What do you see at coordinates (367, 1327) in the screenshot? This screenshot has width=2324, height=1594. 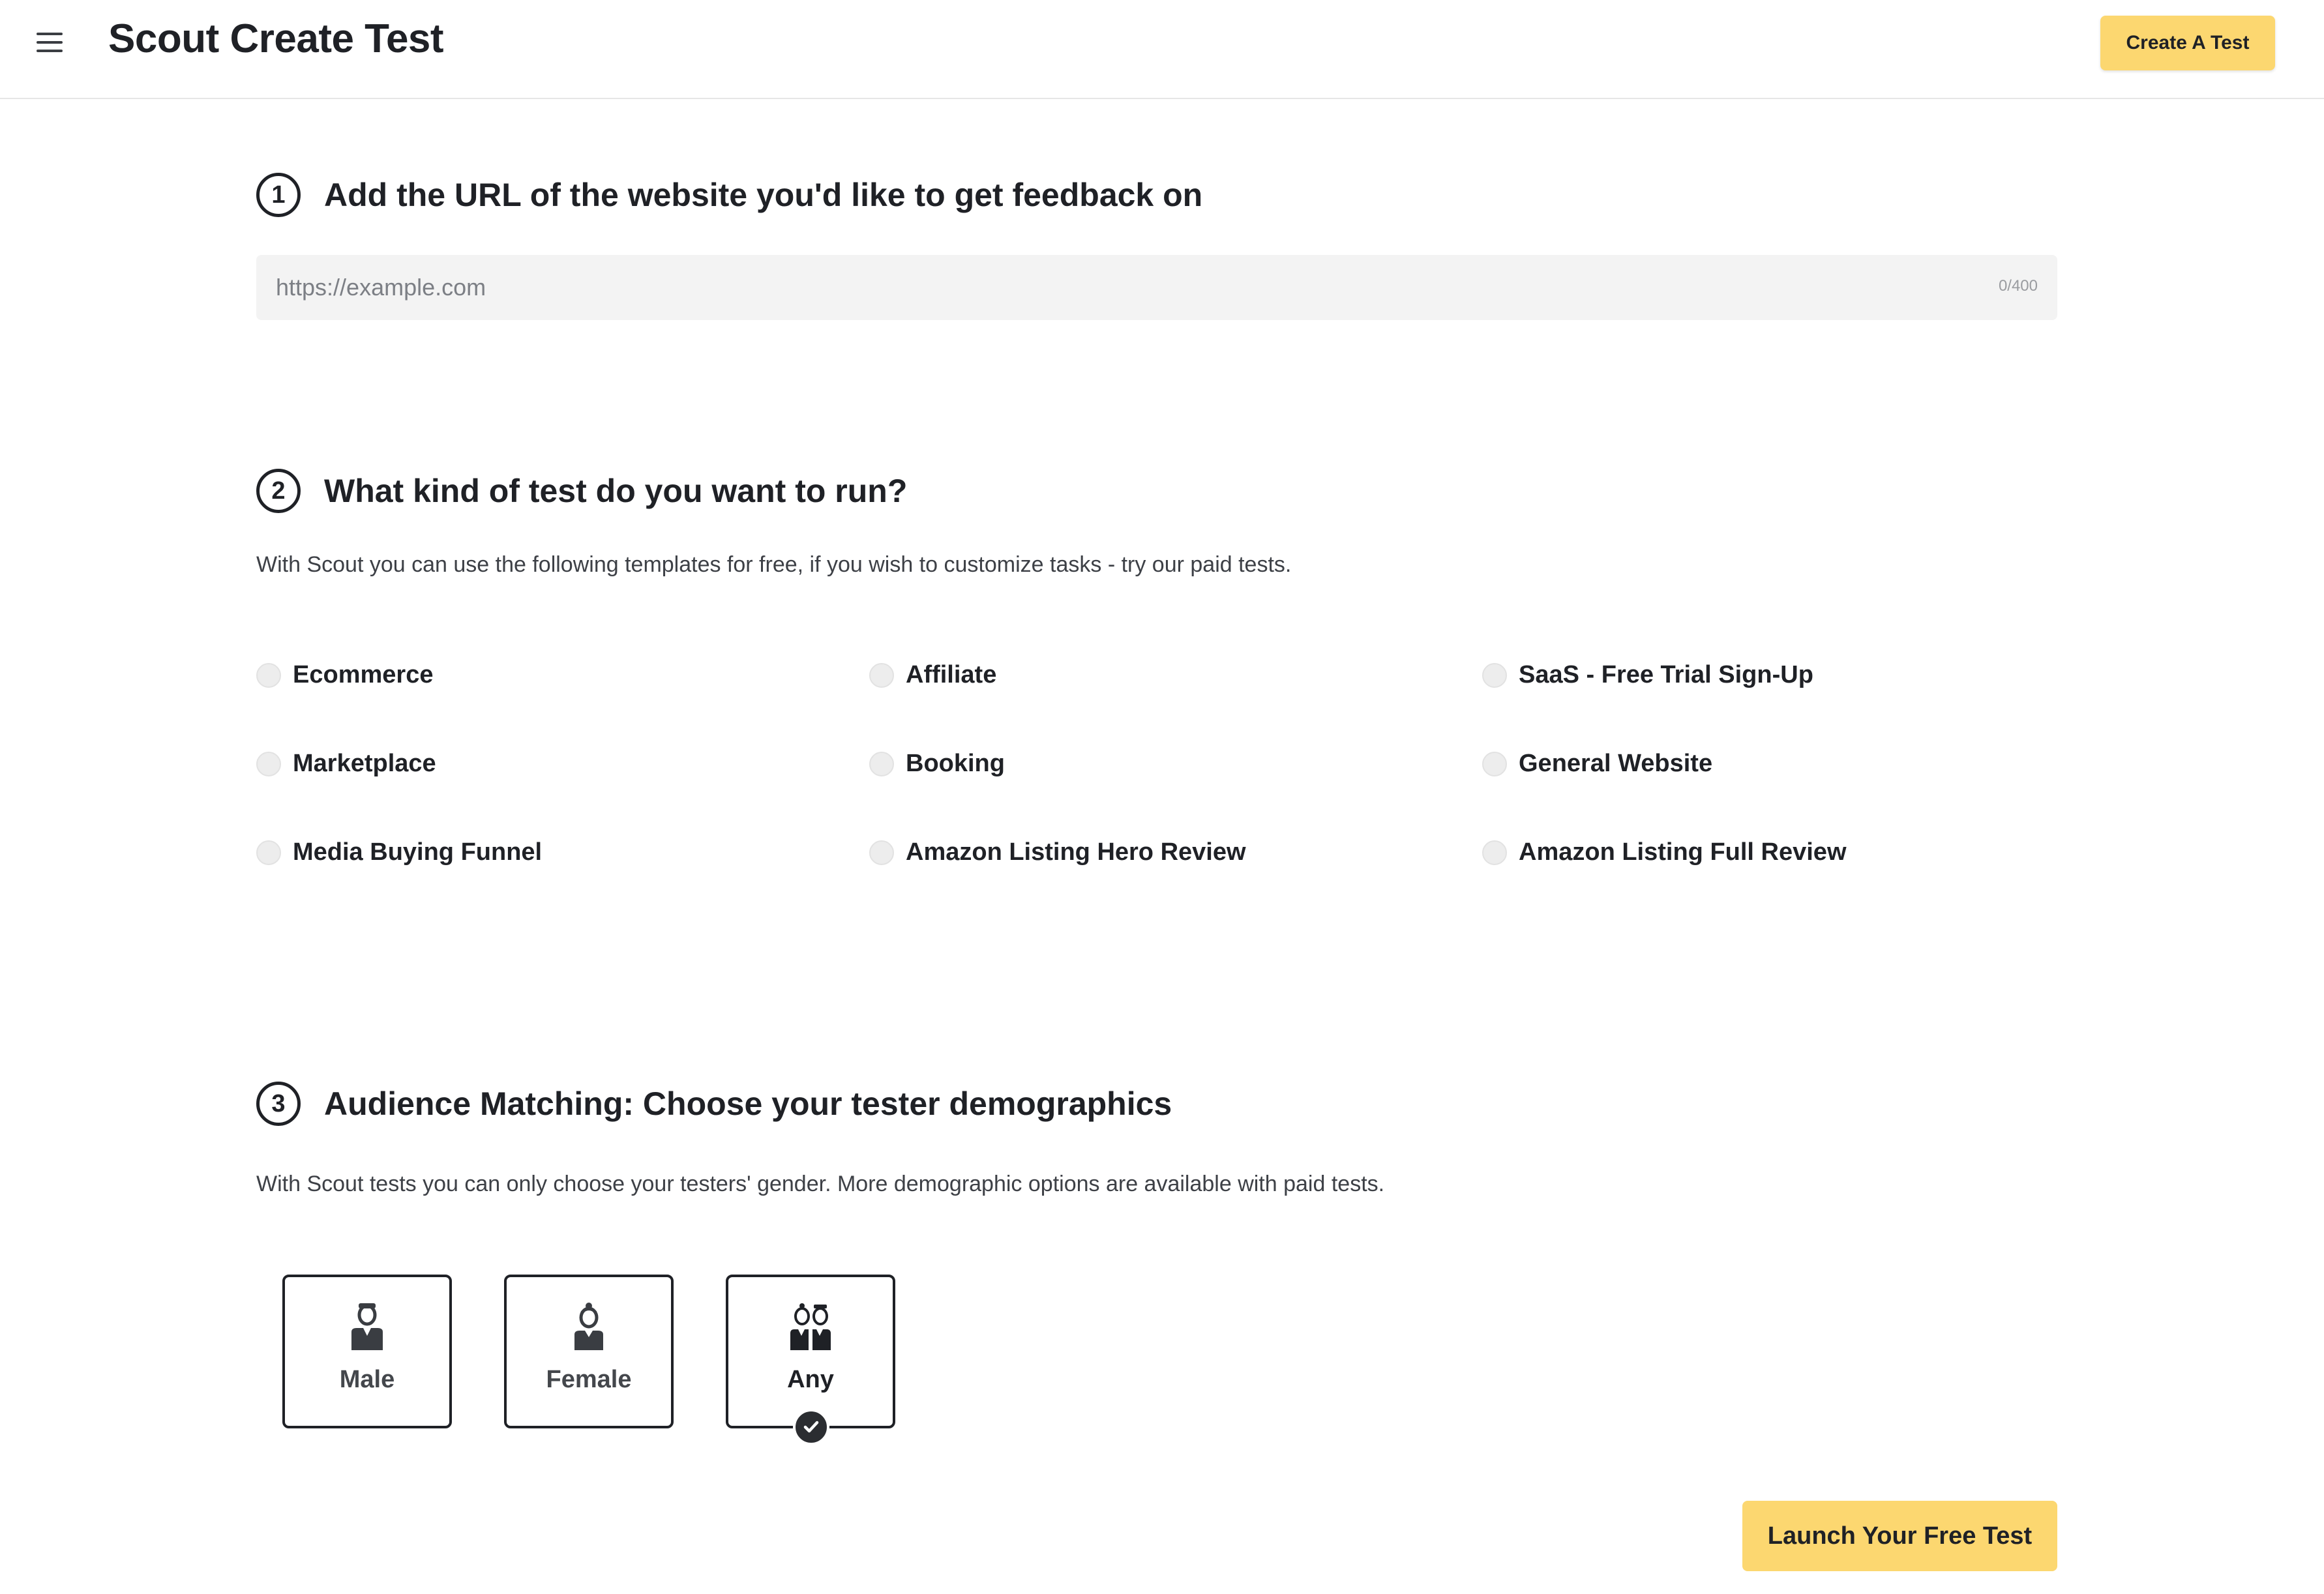 I see `male-person-icon` at bounding box center [367, 1327].